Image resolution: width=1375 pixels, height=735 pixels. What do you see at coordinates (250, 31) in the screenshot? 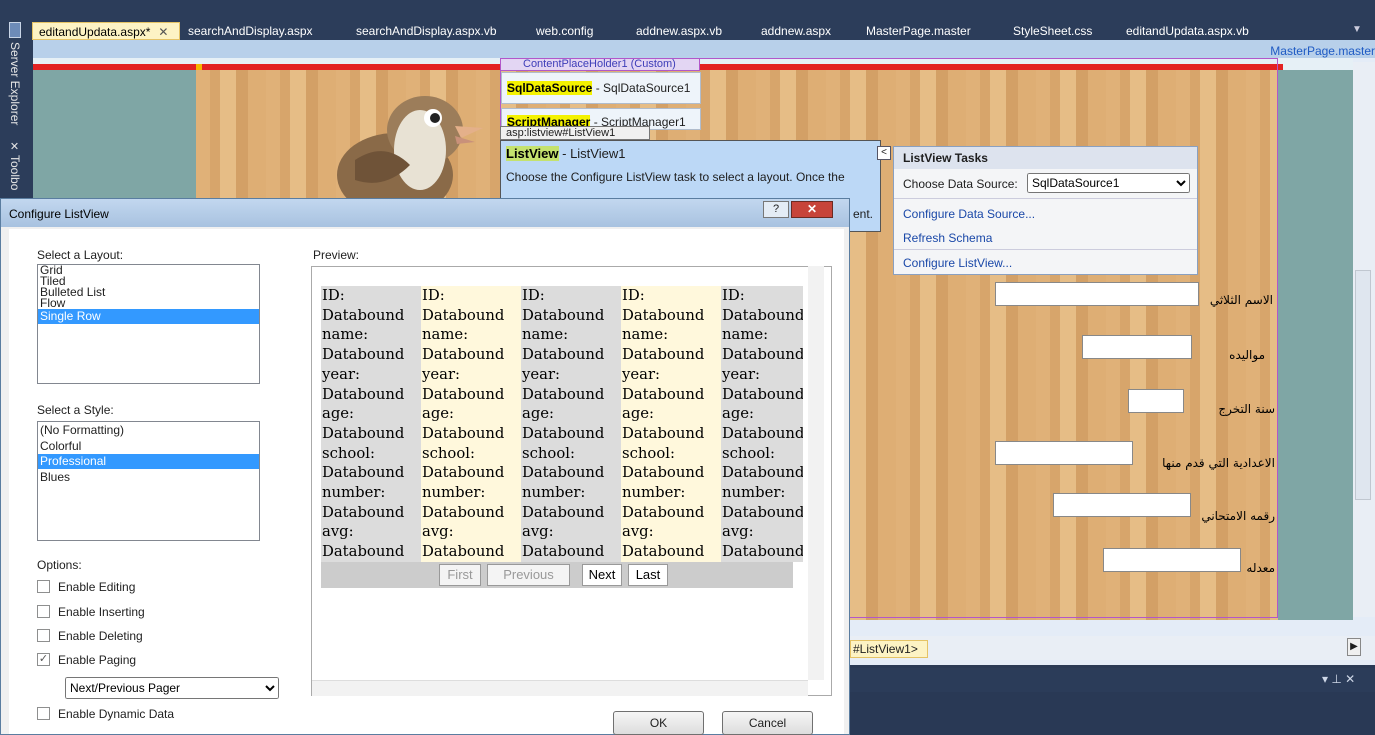
I see `tab-searchanddisplay-aspx: searchAndDisplay.aspx` at bounding box center [250, 31].